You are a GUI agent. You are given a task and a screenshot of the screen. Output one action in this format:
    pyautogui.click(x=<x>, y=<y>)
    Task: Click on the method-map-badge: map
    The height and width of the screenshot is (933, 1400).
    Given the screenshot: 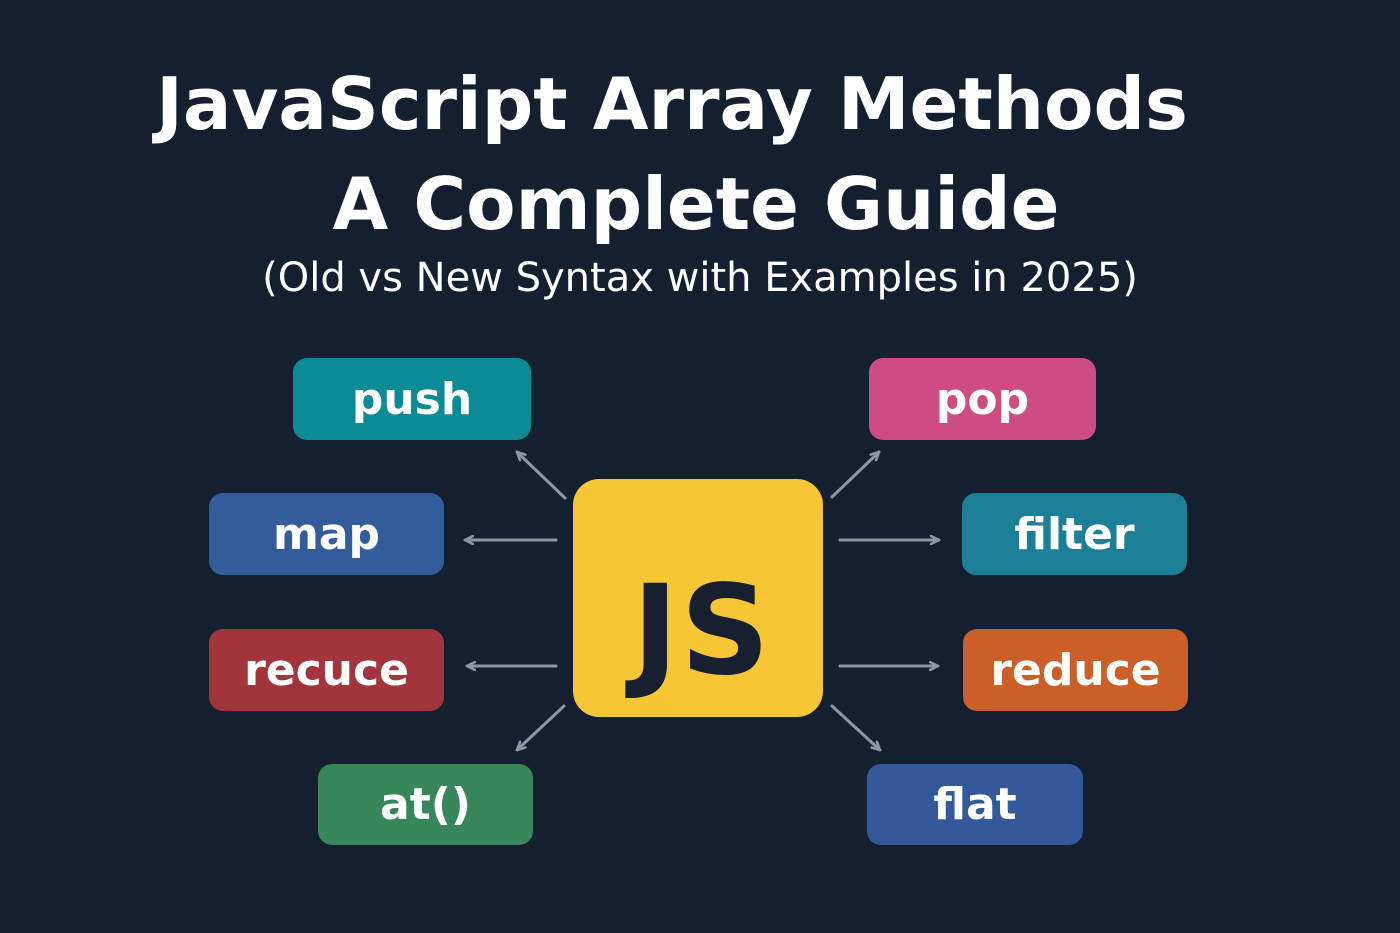 What is the action you would take?
    pyautogui.click(x=326, y=534)
    